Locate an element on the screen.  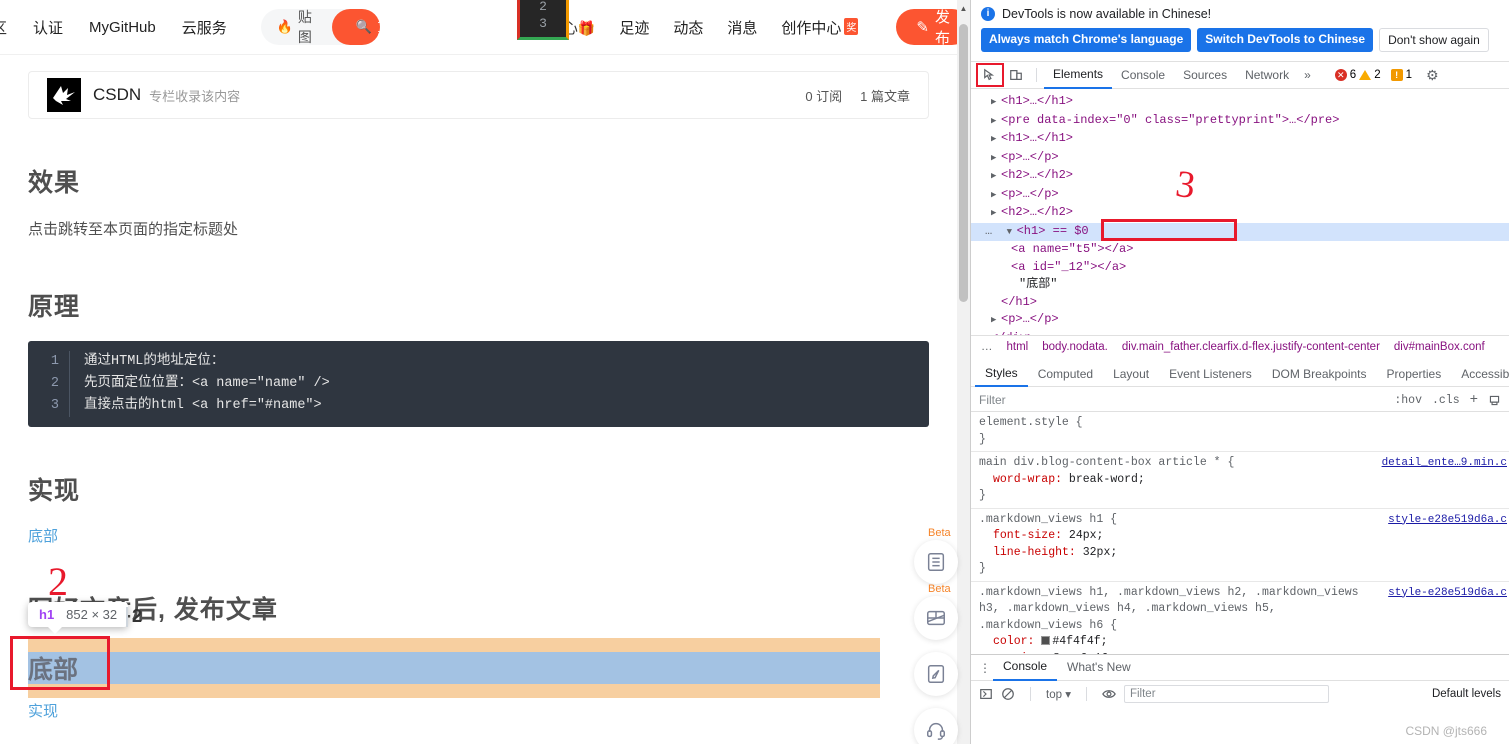
side-tool-list: Beta is located at coordinates (936, 555).